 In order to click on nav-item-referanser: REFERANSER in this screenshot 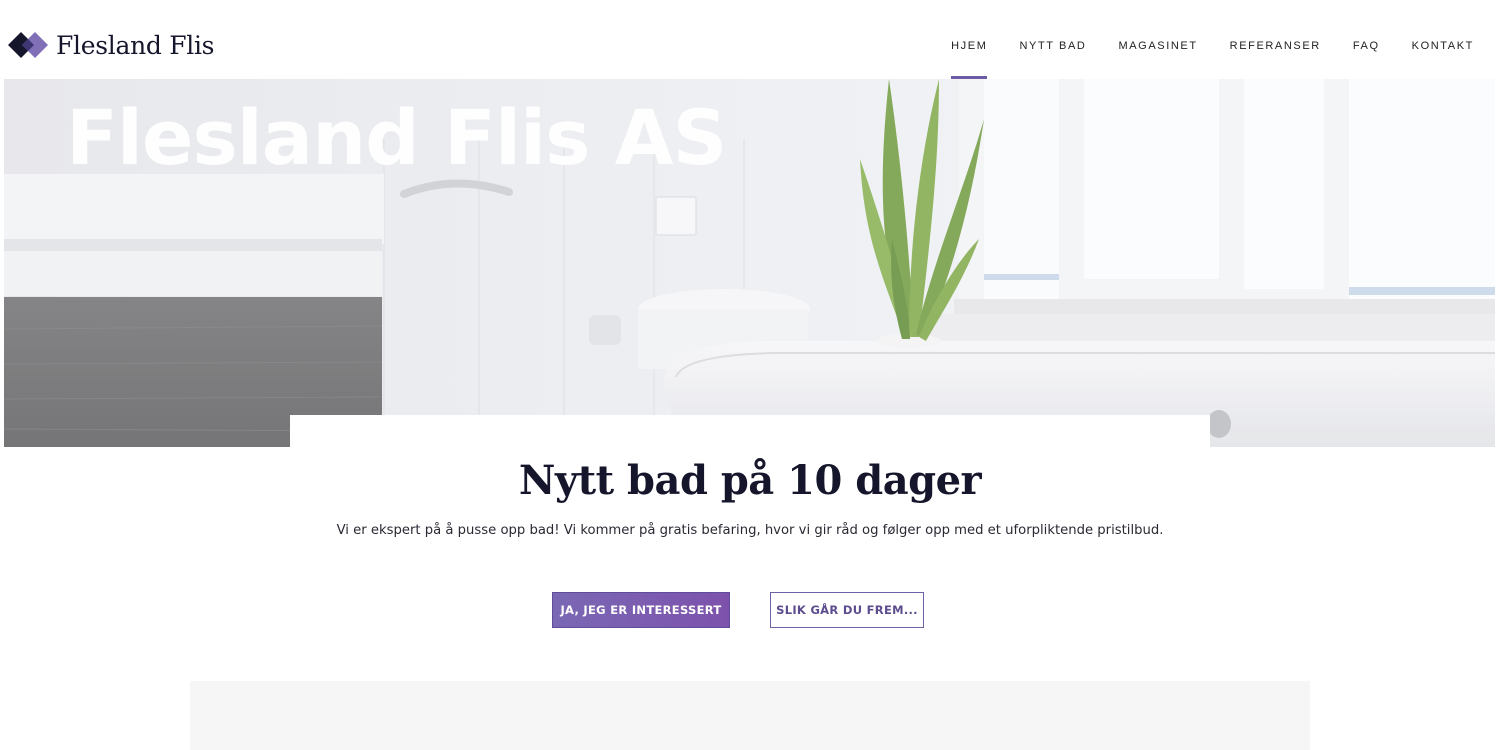, I will do `click(1275, 39)`.